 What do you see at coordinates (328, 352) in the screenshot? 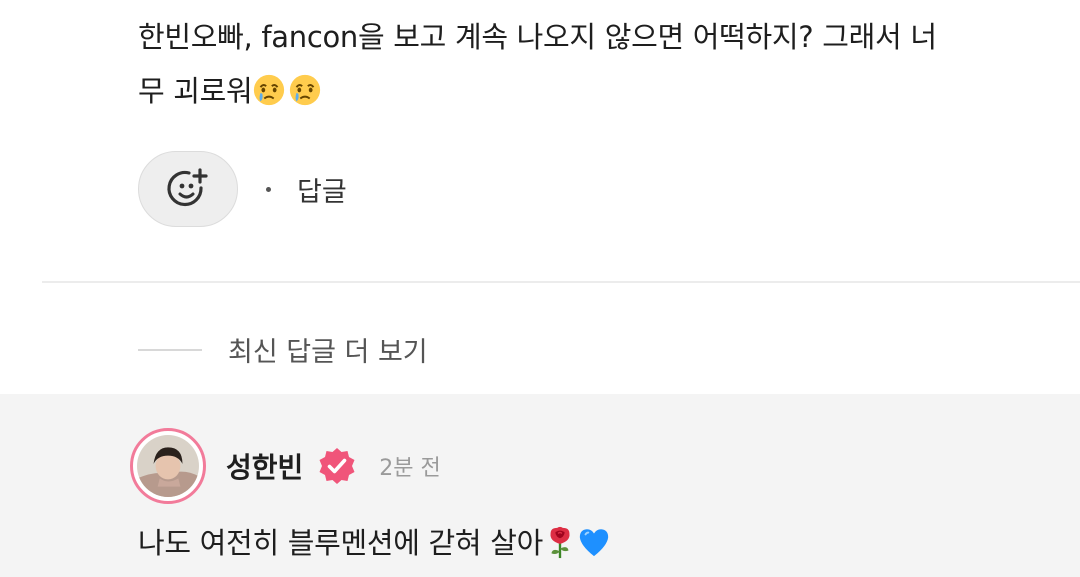
I see `more-replies-label: 최신 답글 더 보기` at bounding box center [328, 352].